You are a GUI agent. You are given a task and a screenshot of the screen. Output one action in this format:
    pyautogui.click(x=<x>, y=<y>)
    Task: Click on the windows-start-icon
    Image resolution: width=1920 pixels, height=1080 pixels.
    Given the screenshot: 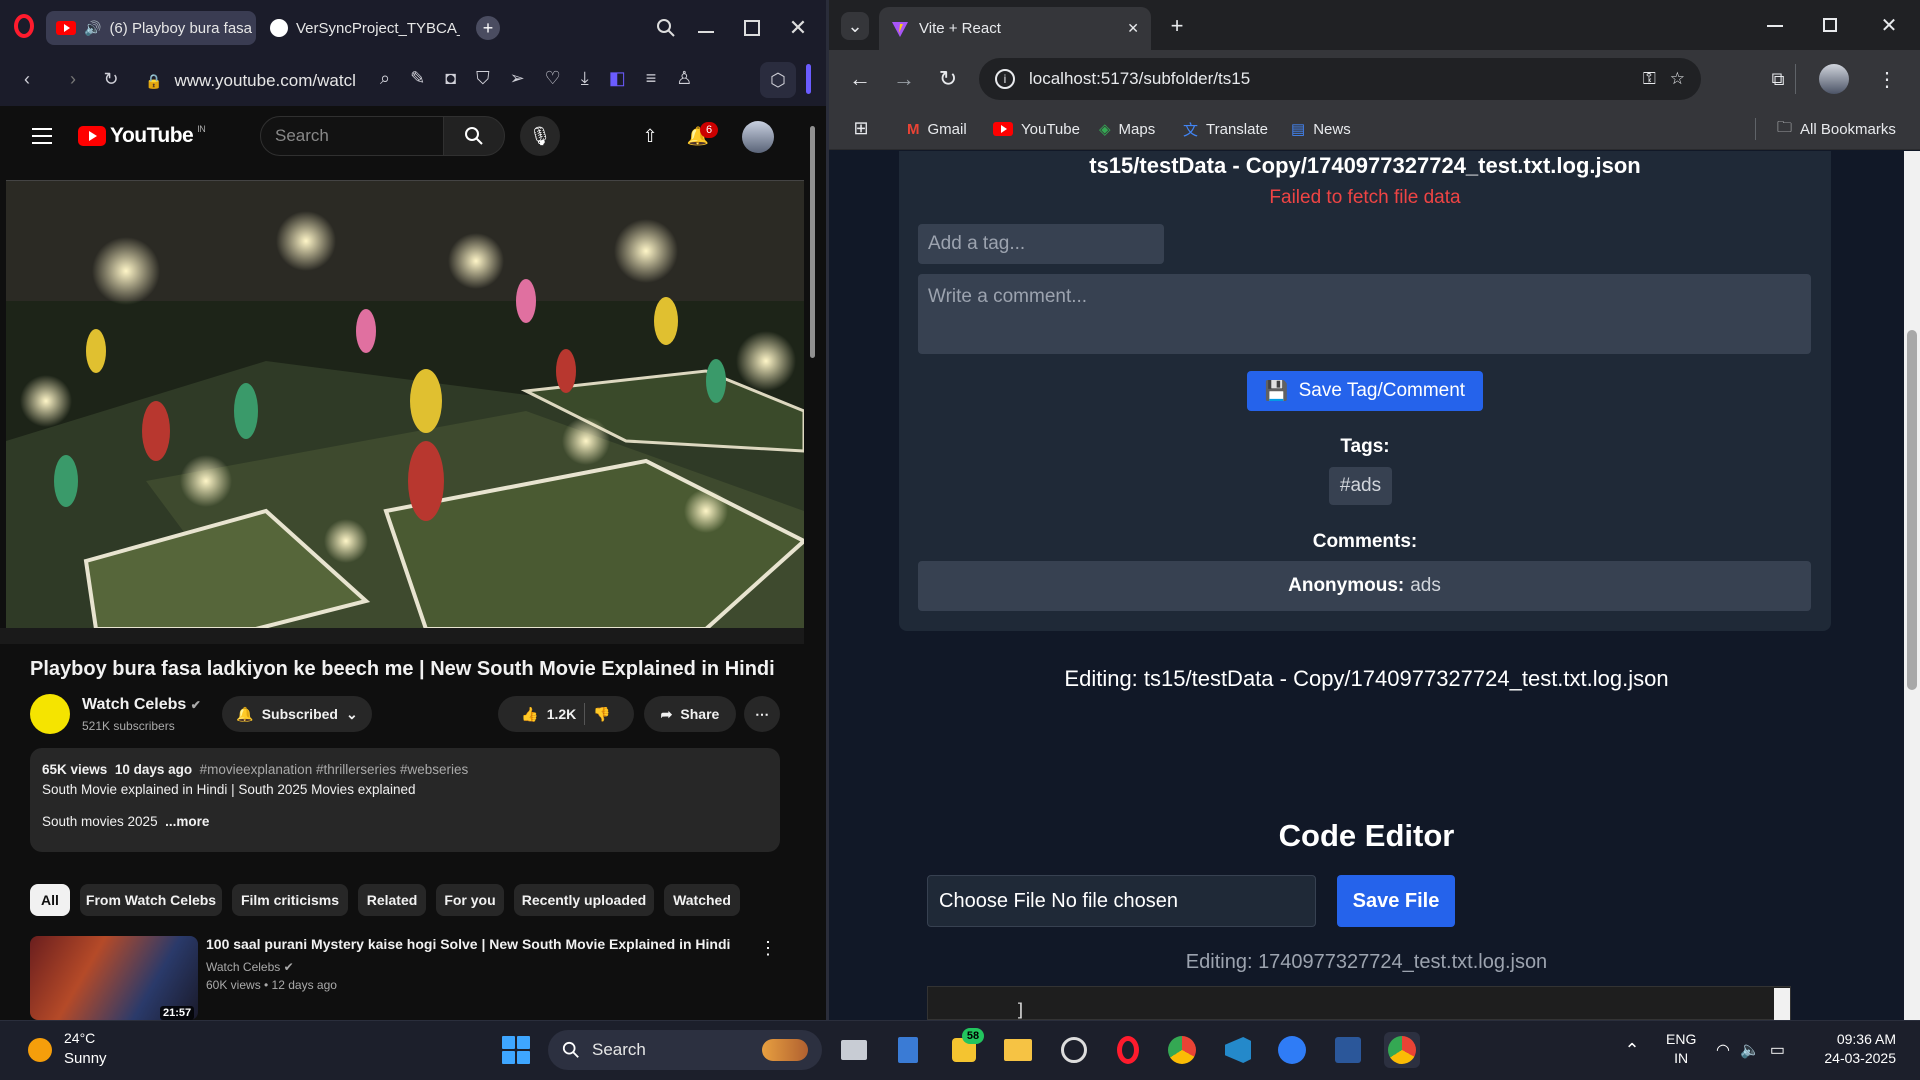 What is the action you would take?
    pyautogui.click(x=516, y=1050)
    